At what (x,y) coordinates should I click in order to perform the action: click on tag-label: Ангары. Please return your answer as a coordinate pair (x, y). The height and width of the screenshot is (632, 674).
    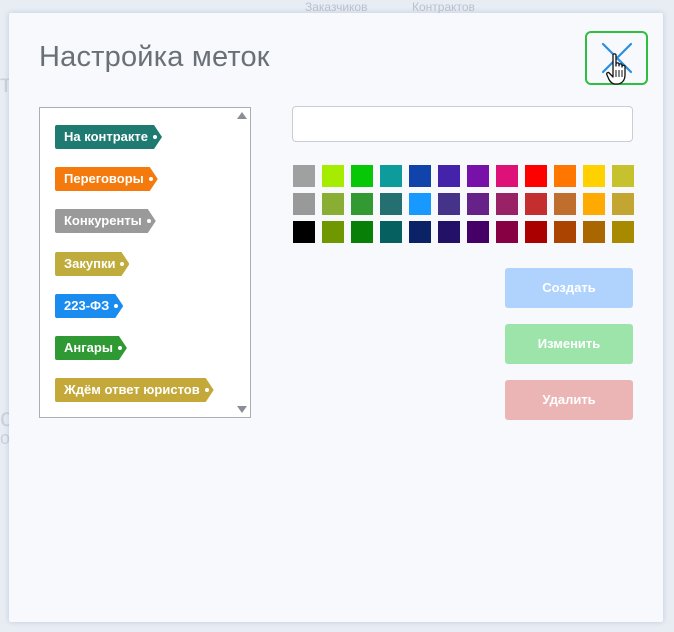
    Looking at the image, I should click on (88, 347).